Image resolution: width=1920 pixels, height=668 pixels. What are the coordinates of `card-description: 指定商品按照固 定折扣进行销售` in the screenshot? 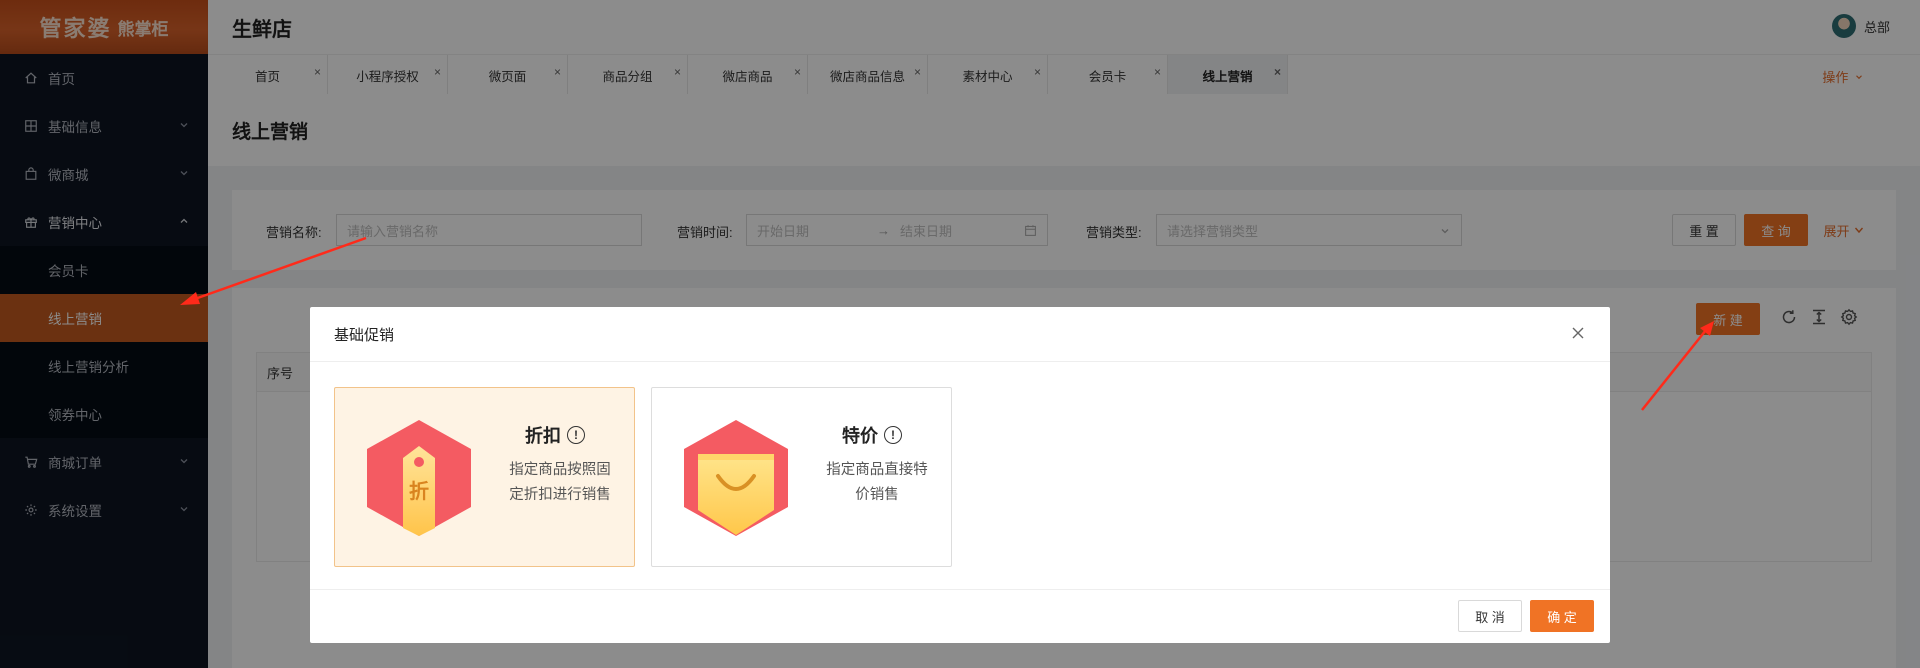 It's located at (560, 483).